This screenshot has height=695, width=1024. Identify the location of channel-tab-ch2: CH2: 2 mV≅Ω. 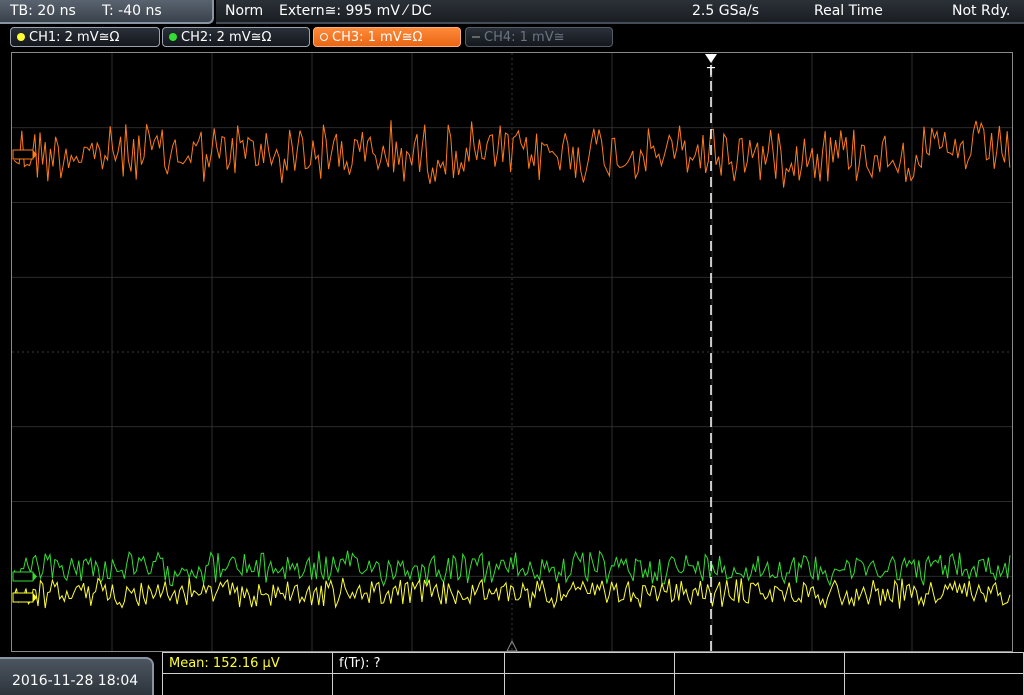
(236, 37).